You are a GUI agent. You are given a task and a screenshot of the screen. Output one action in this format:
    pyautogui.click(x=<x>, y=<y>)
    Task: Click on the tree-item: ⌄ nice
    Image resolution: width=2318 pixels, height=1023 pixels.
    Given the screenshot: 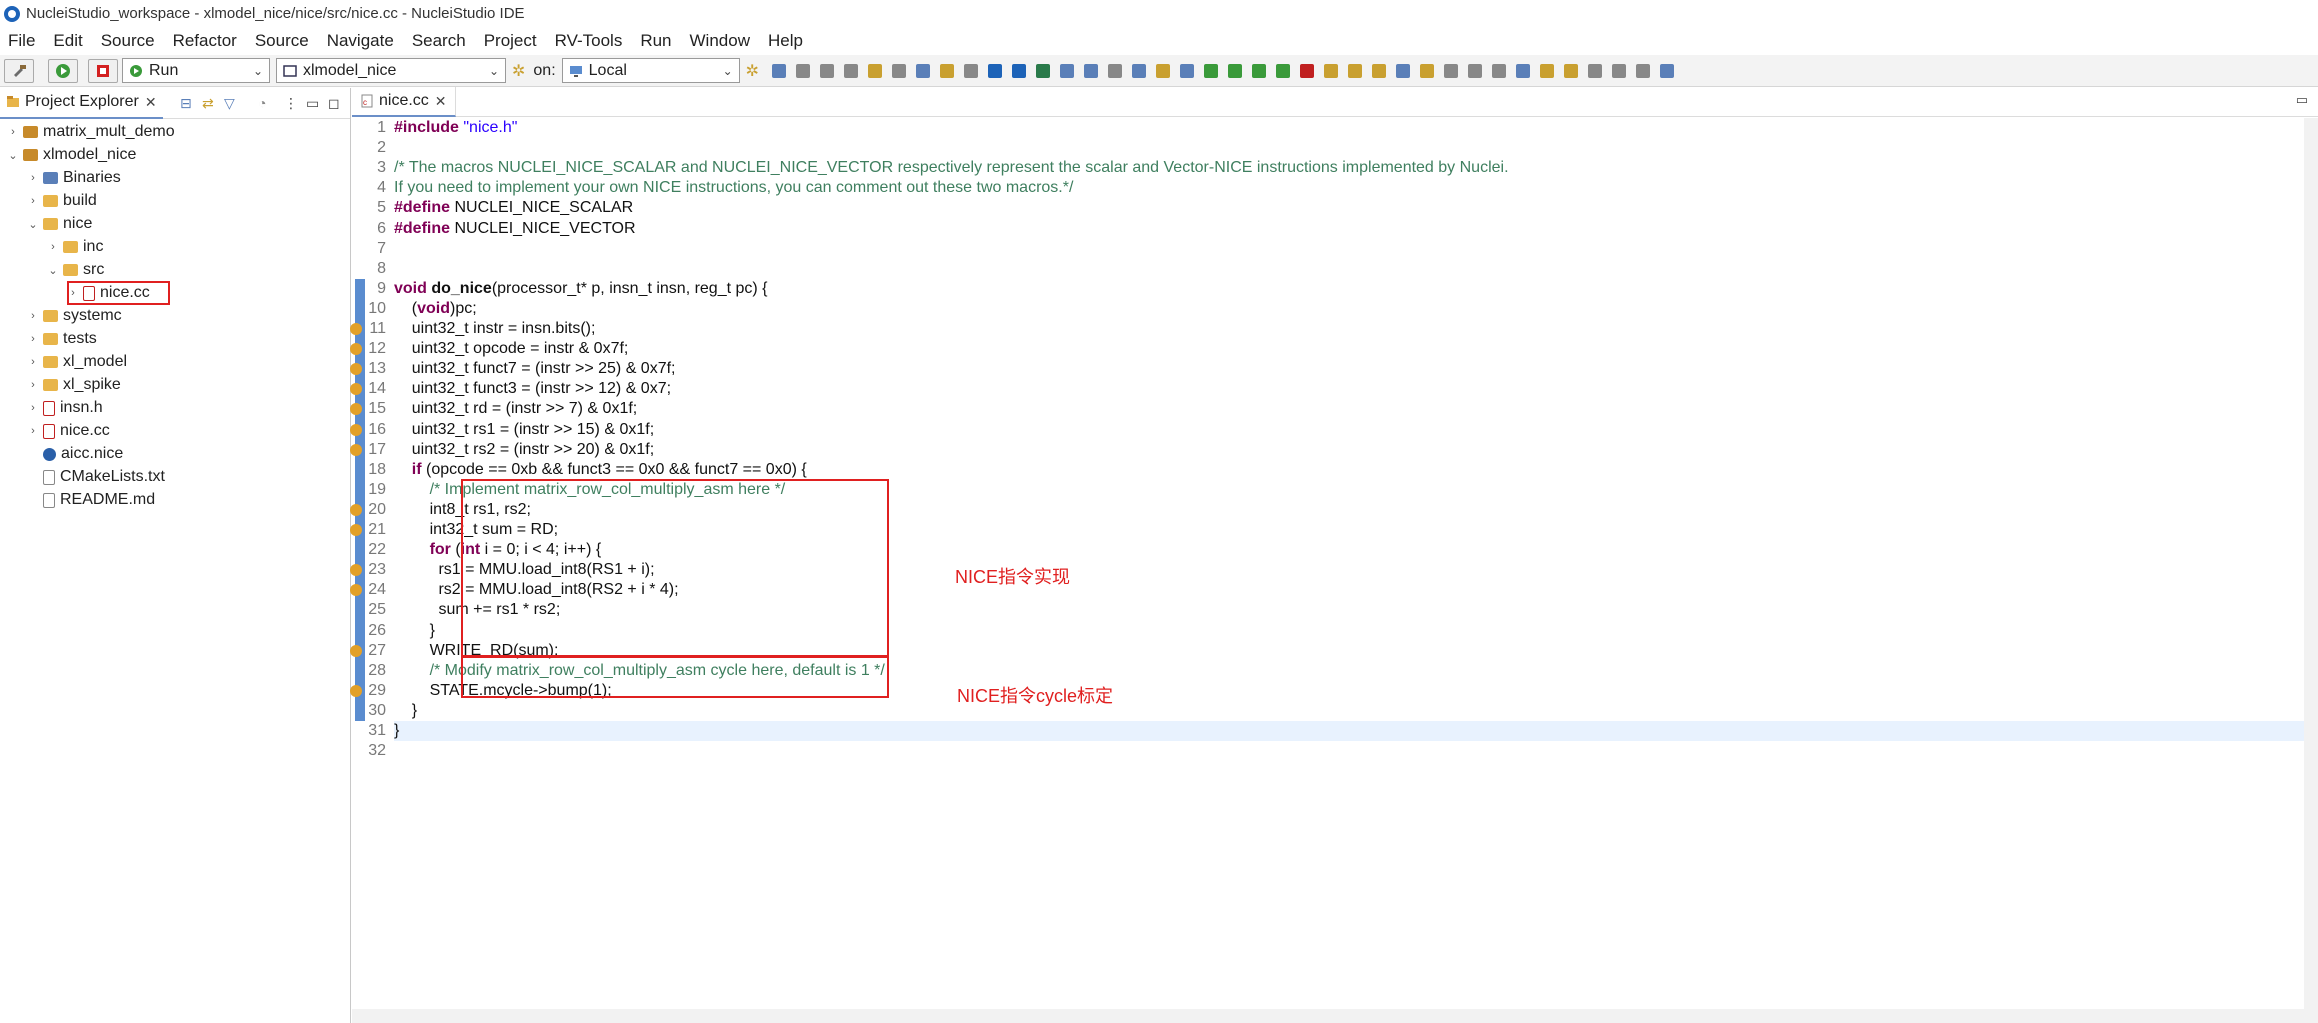 What is the action you would take?
    pyautogui.click(x=59, y=224)
    